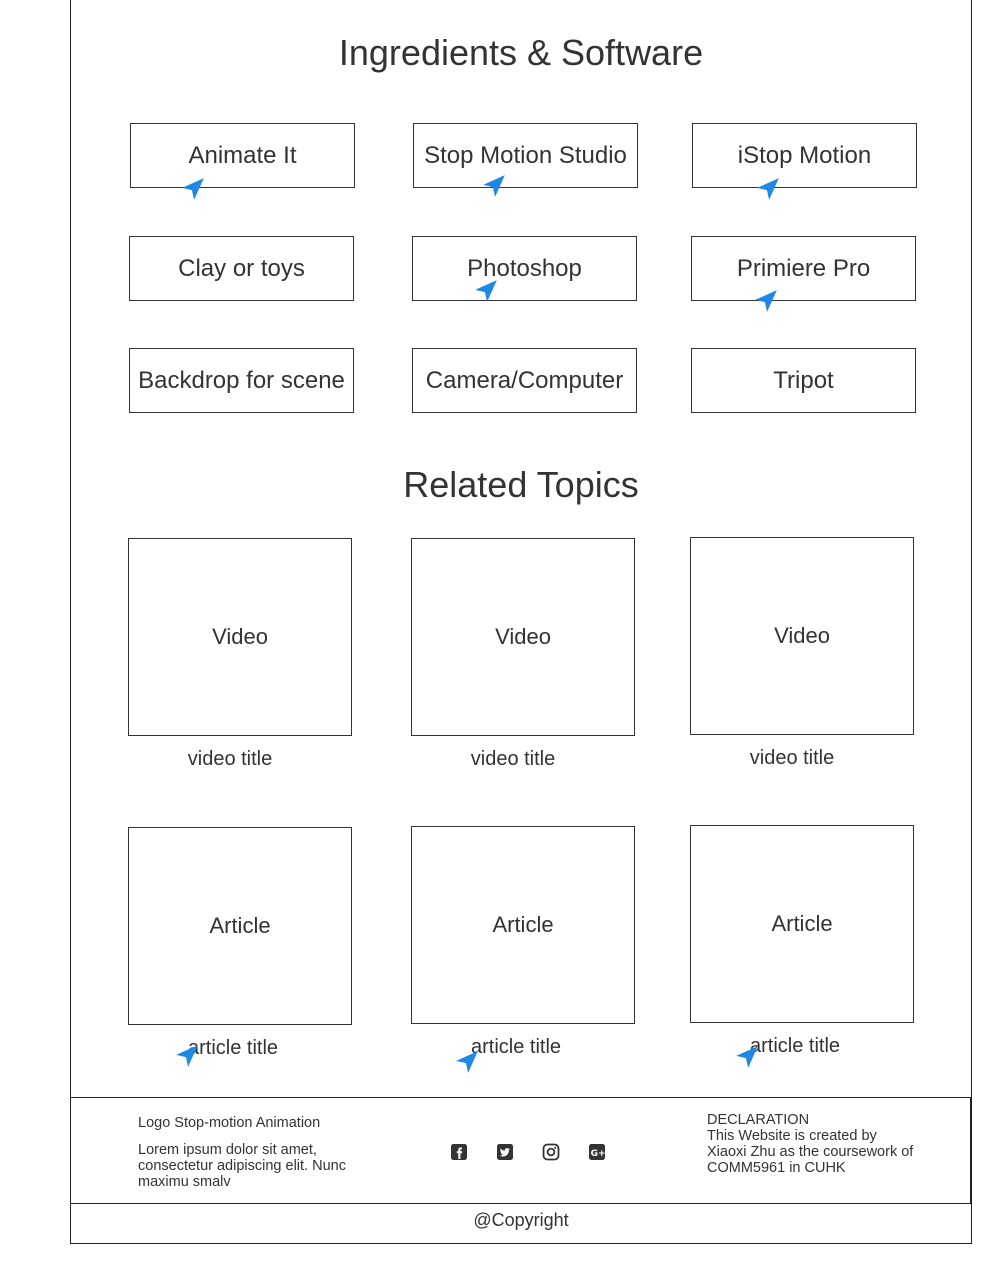 This screenshot has height=1261, width=996. Describe the element at coordinates (230, 759) in the screenshot. I see `video-title-1: video title` at that location.